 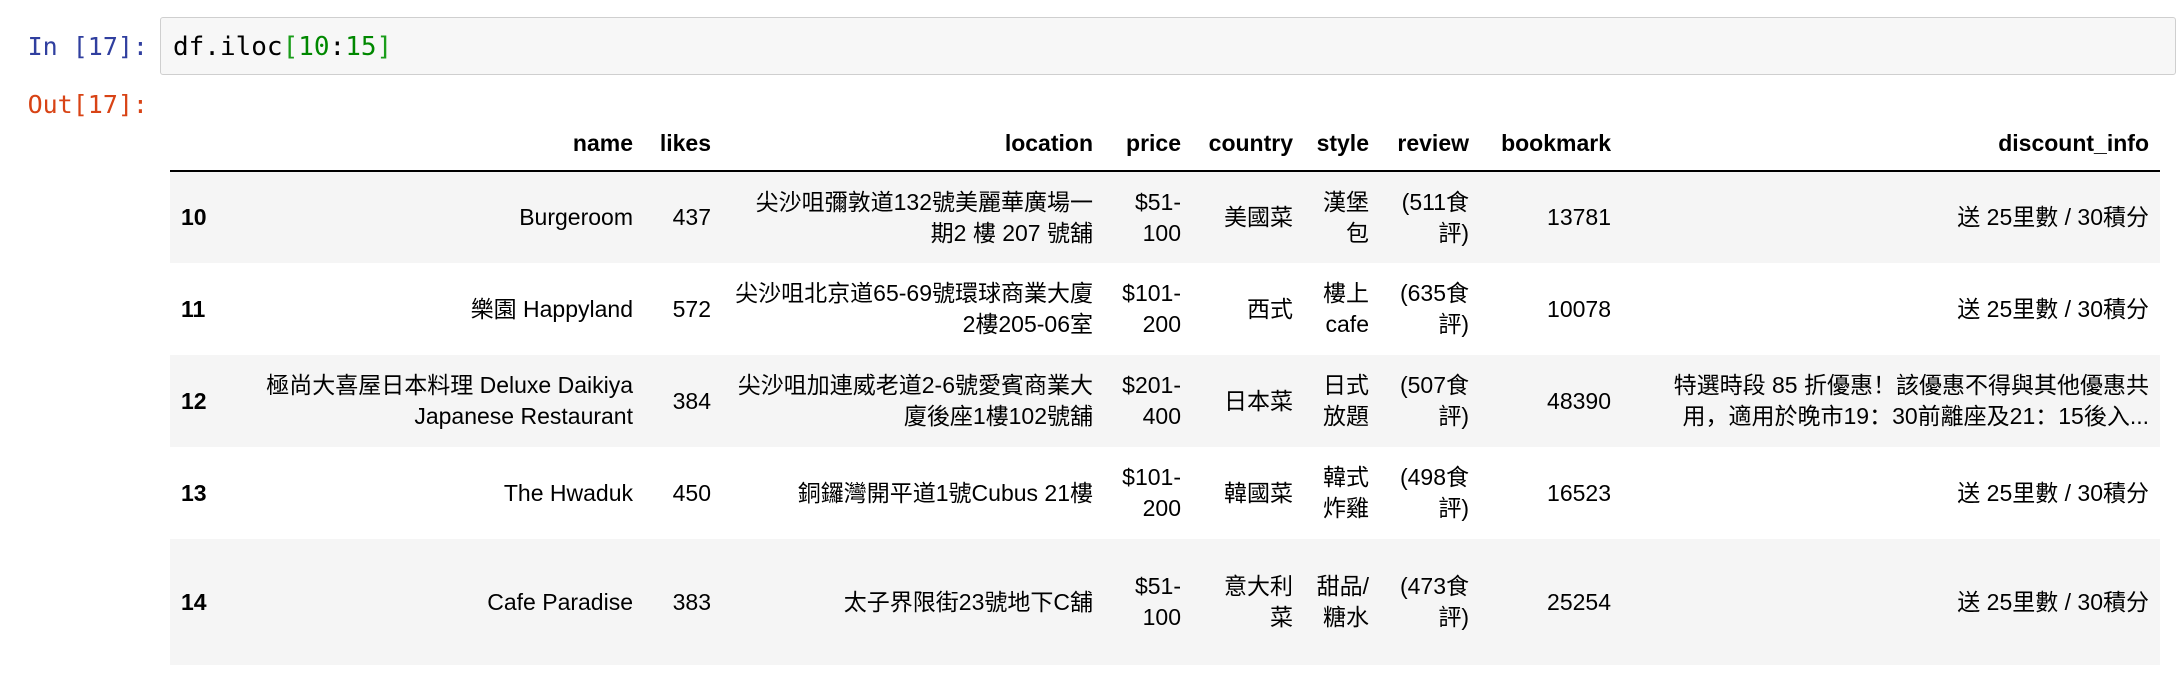 I want to click on column-header: price, so click(x=1148, y=142).